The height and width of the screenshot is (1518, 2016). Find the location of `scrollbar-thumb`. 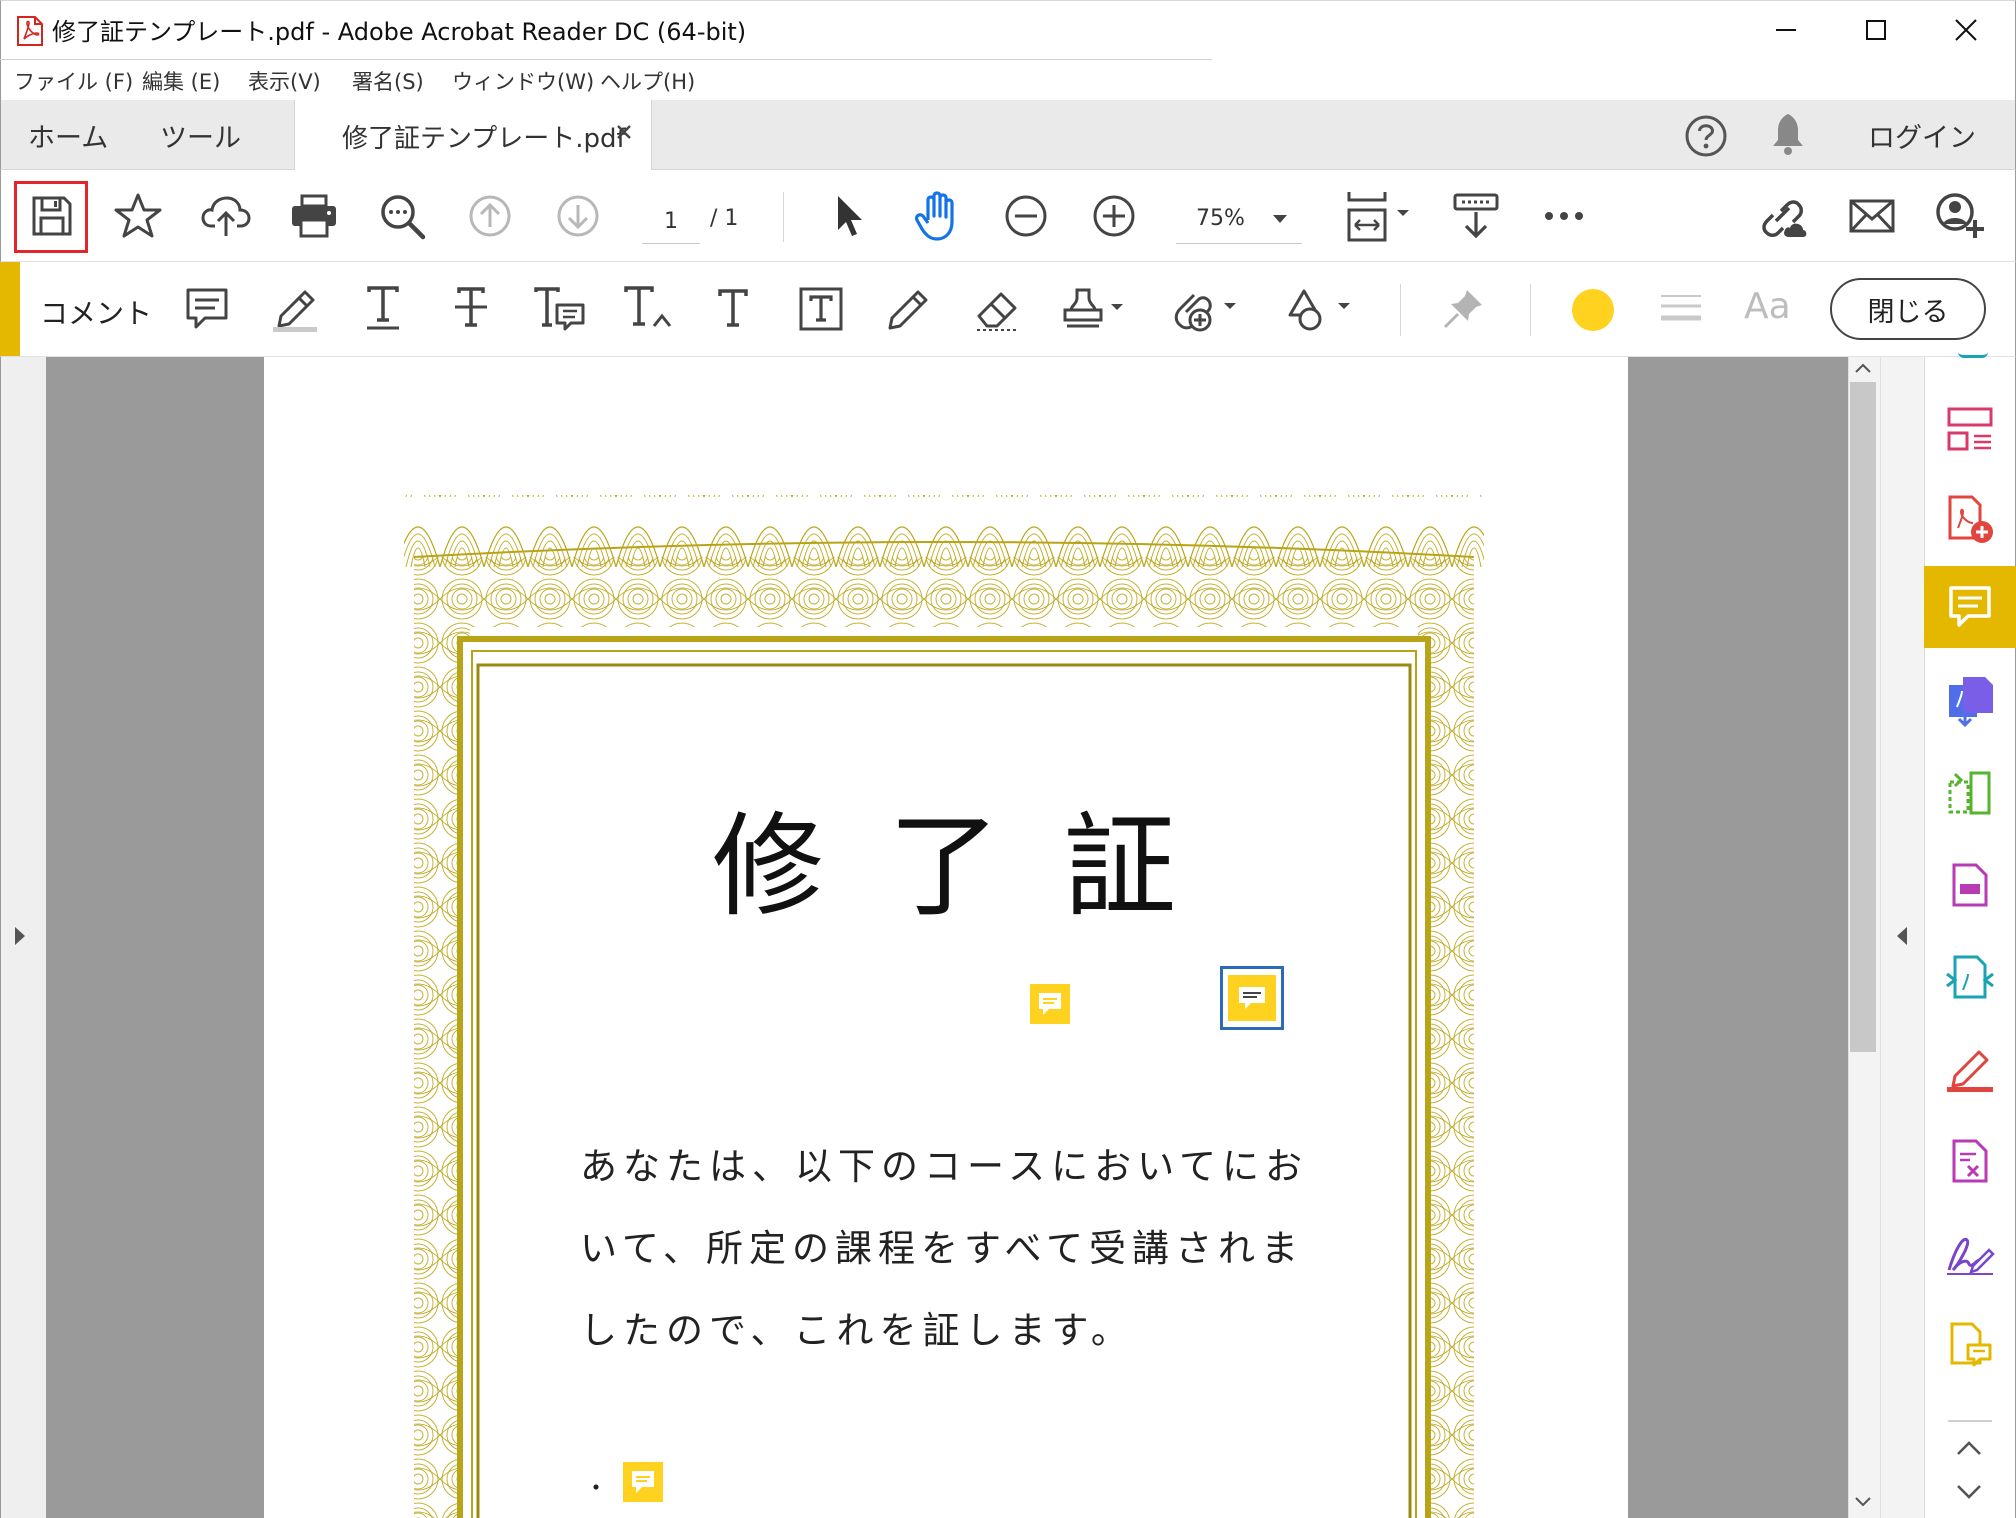

scrollbar-thumb is located at coordinates (1863, 717).